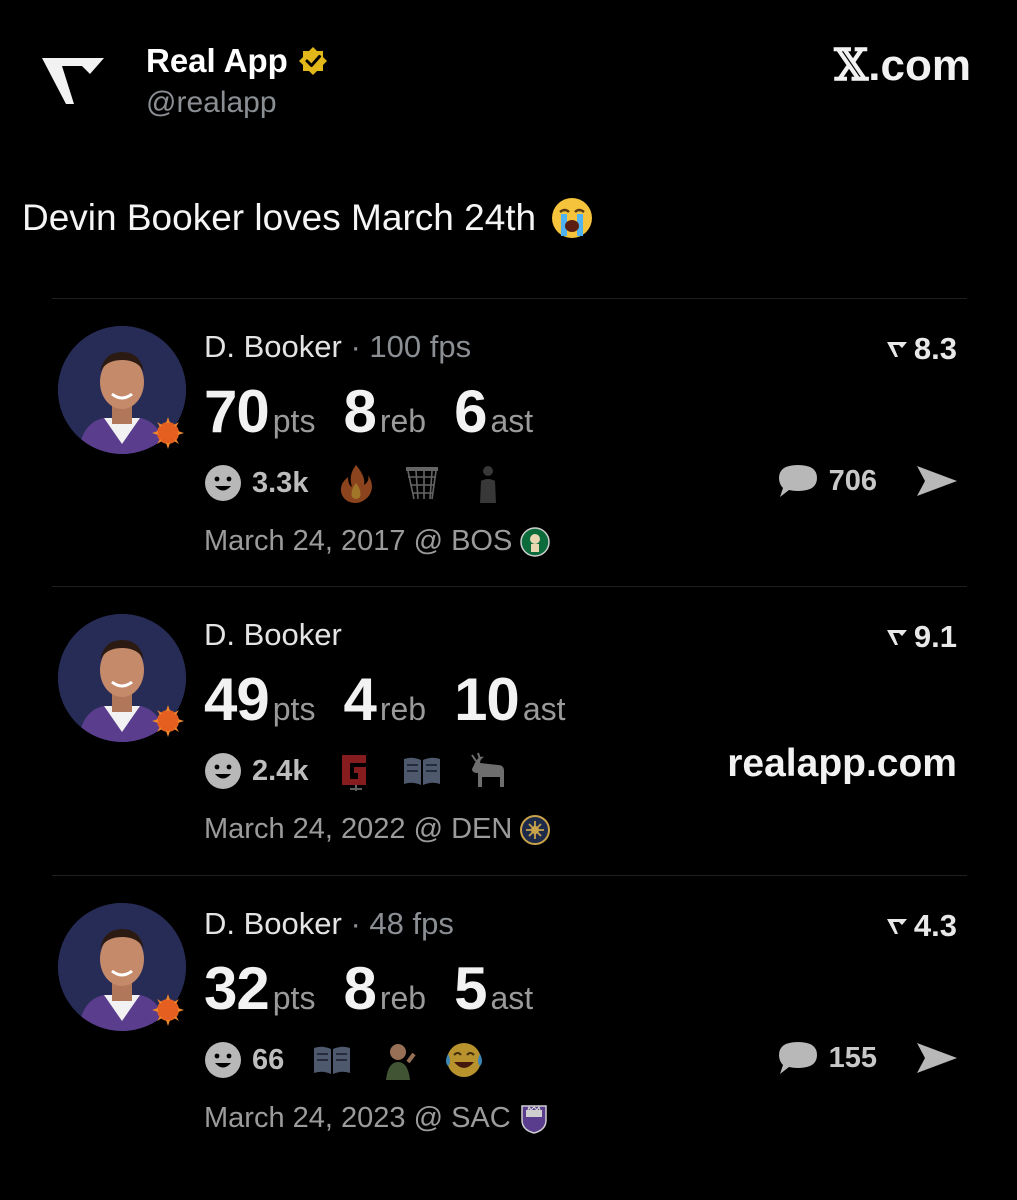  Describe the element at coordinates (356, 483) in the screenshot. I see `fire-icon` at that location.